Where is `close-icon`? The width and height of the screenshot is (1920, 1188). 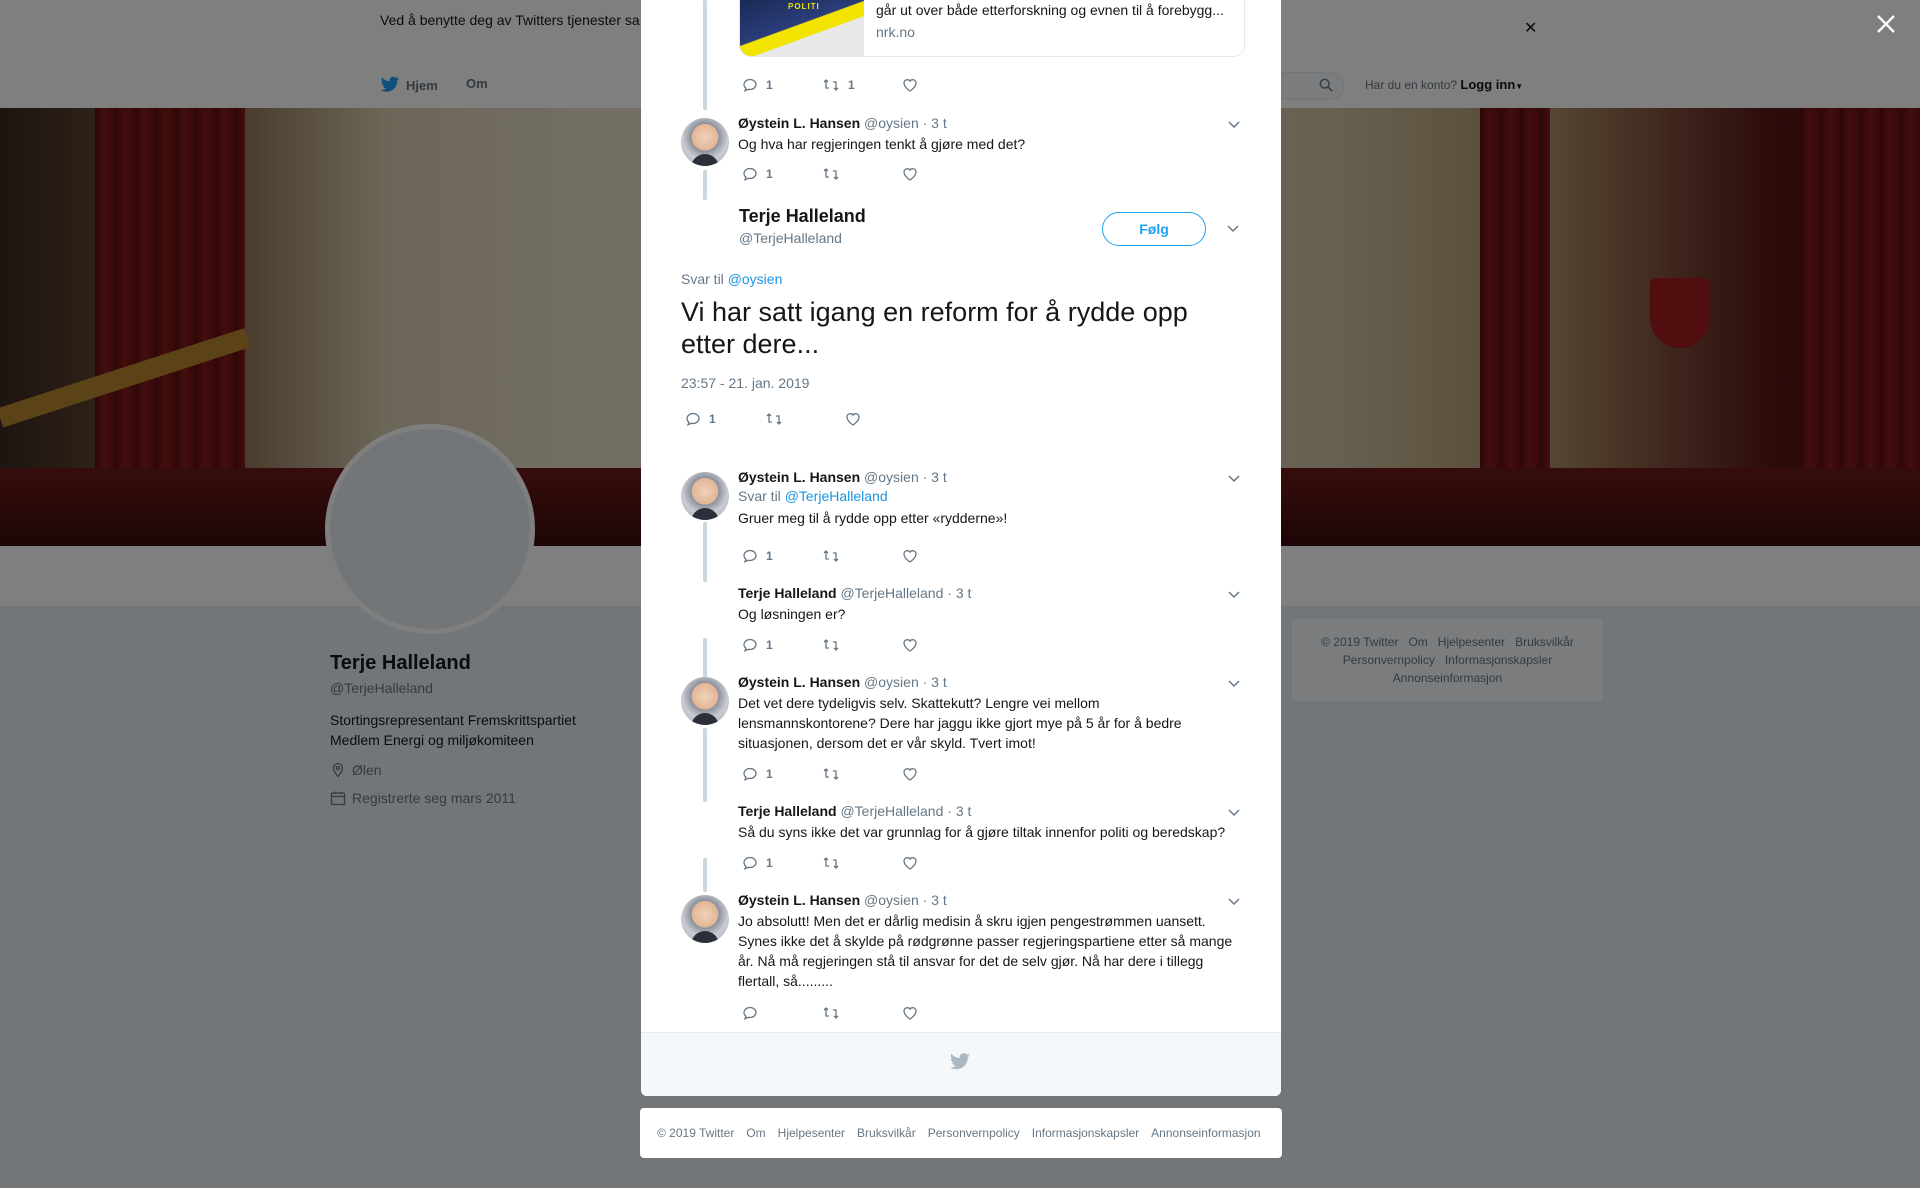
close-icon is located at coordinates (1886, 24).